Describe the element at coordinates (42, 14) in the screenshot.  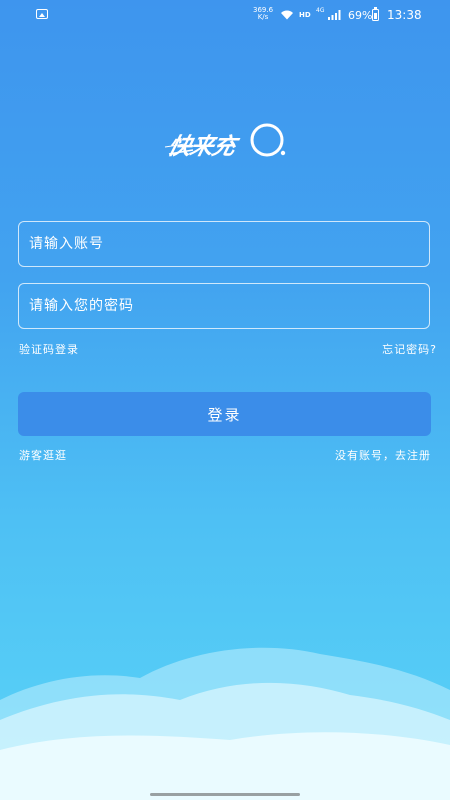
I see `gallery-notification-icon` at that location.